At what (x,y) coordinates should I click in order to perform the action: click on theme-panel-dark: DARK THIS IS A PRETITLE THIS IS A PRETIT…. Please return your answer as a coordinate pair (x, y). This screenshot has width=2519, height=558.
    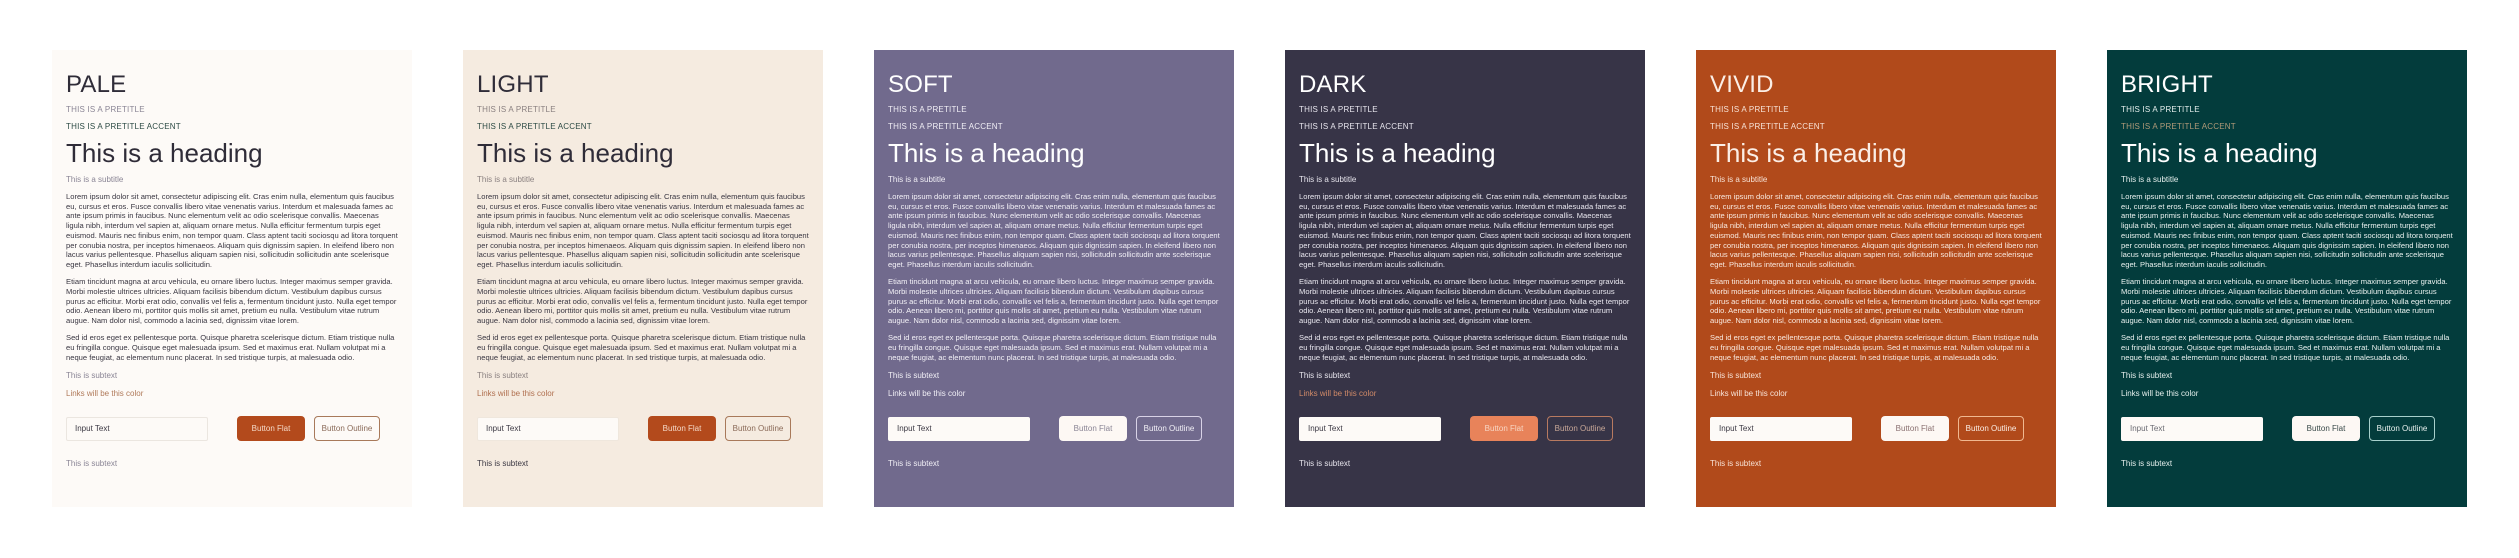
    Looking at the image, I should click on (1465, 278).